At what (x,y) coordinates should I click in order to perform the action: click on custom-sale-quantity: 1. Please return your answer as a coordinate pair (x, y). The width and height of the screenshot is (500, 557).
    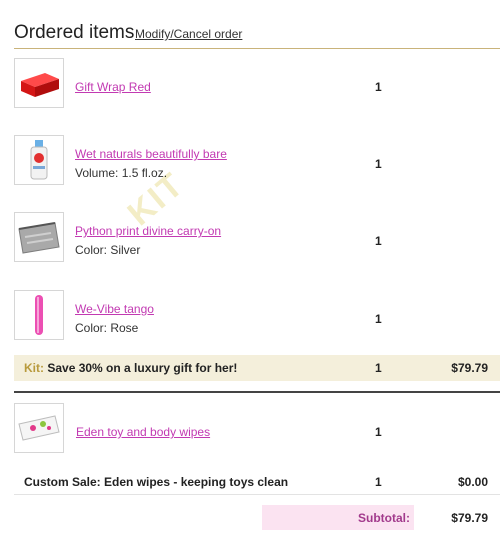
    Looking at the image, I should click on (378, 482).